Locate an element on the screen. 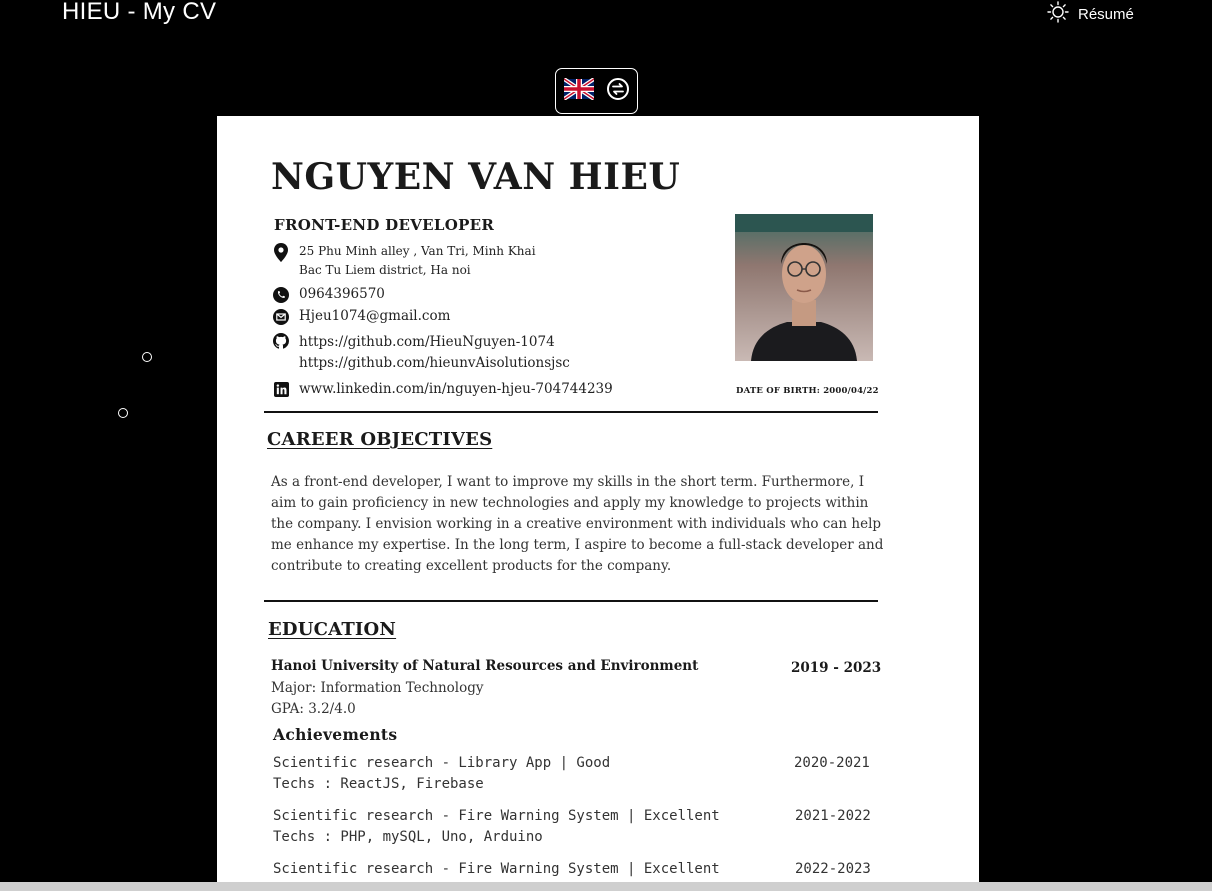 This screenshot has width=1212, height=891. swap-language-icon is located at coordinates (618, 91).